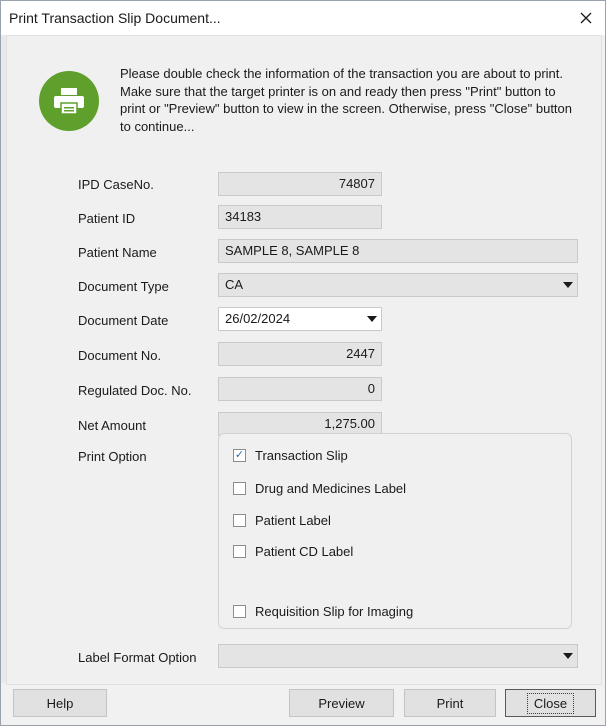  What do you see at coordinates (135, 390) in the screenshot?
I see `regulated-doc-no-label: Regulated Doc. No.` at bounding box center [135, 390].